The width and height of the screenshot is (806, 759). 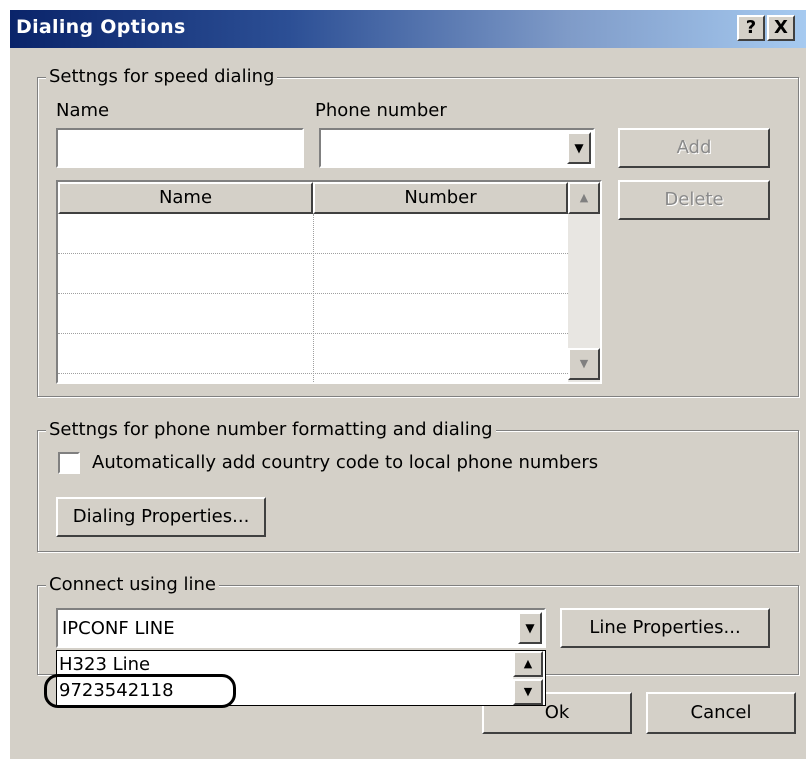 What do you see at coordinates (118, 628) in the screenshot?
I see `selected-line-value: IPCONF LINE` at bounding box center [118, 628].